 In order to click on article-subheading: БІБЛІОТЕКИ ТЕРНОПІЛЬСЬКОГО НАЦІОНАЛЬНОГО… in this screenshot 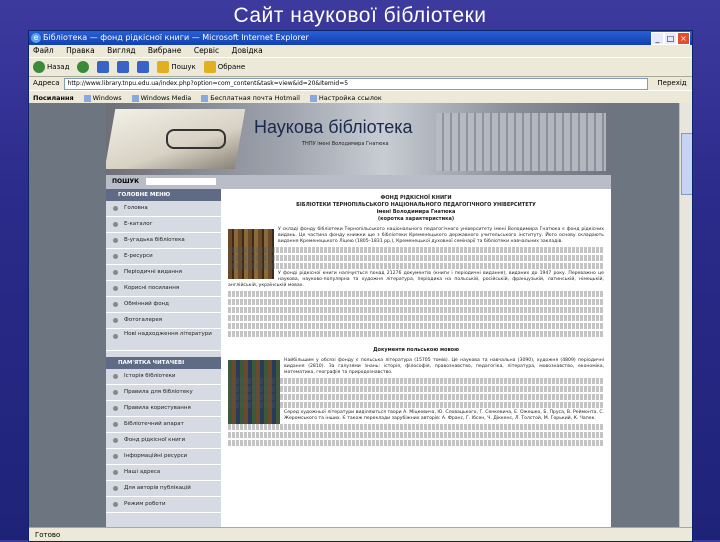, I will do `click(416, 205)`.